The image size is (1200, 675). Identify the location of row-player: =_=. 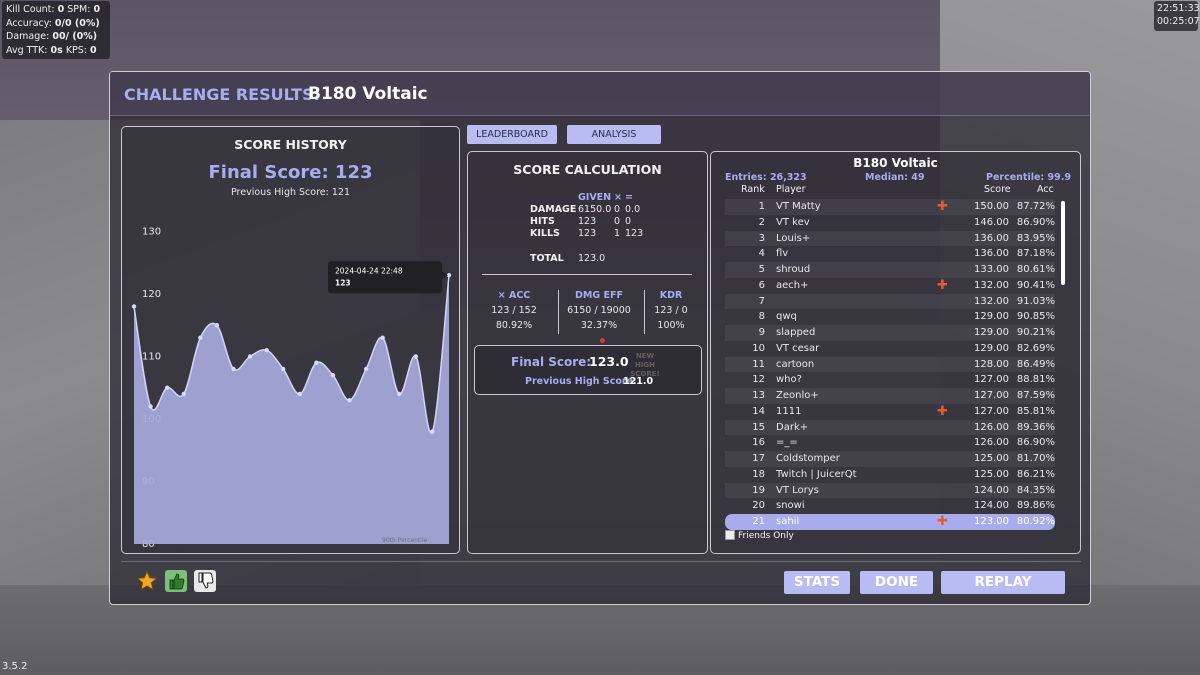
(787, 443).